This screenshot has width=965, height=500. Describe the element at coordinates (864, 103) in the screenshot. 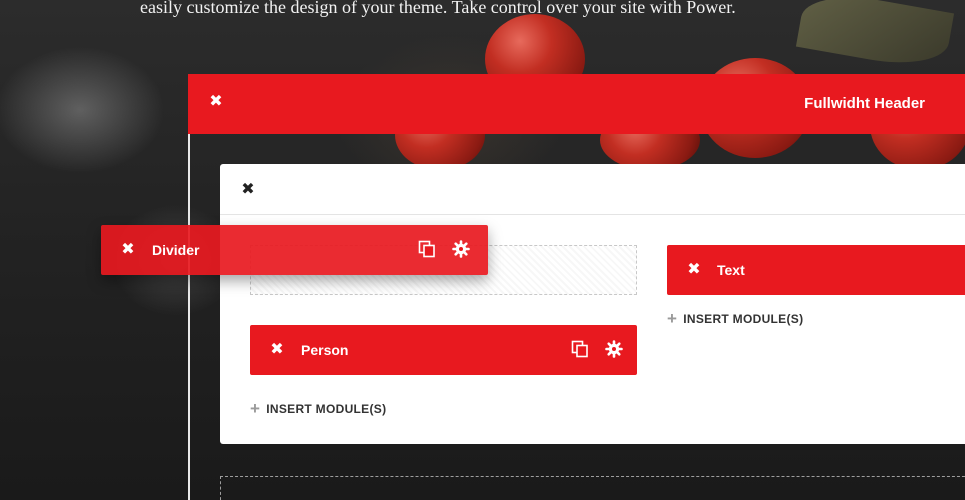

I see `section-title: Fullwidht Header` at that location.